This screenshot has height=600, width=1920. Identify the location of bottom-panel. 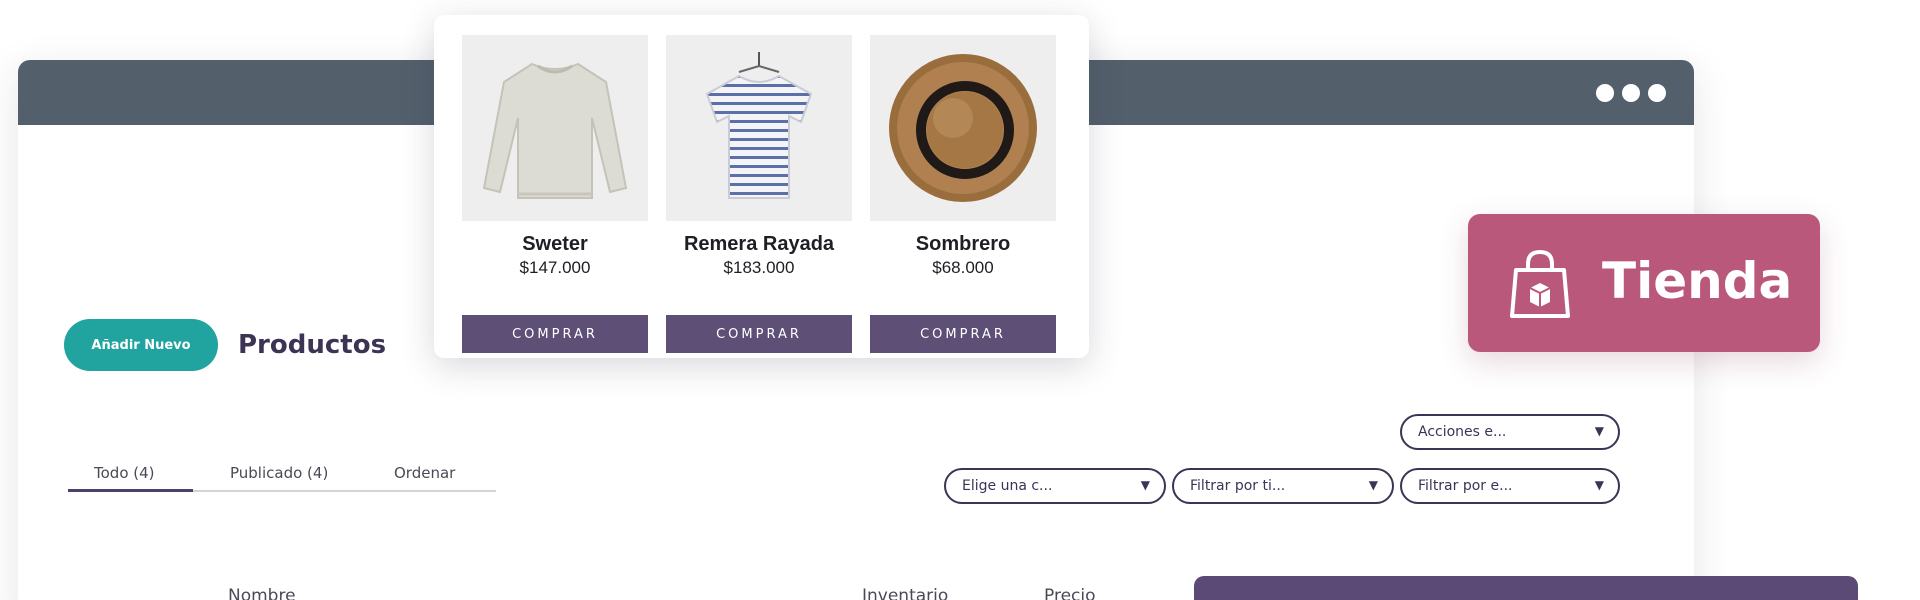
(1526, 588).